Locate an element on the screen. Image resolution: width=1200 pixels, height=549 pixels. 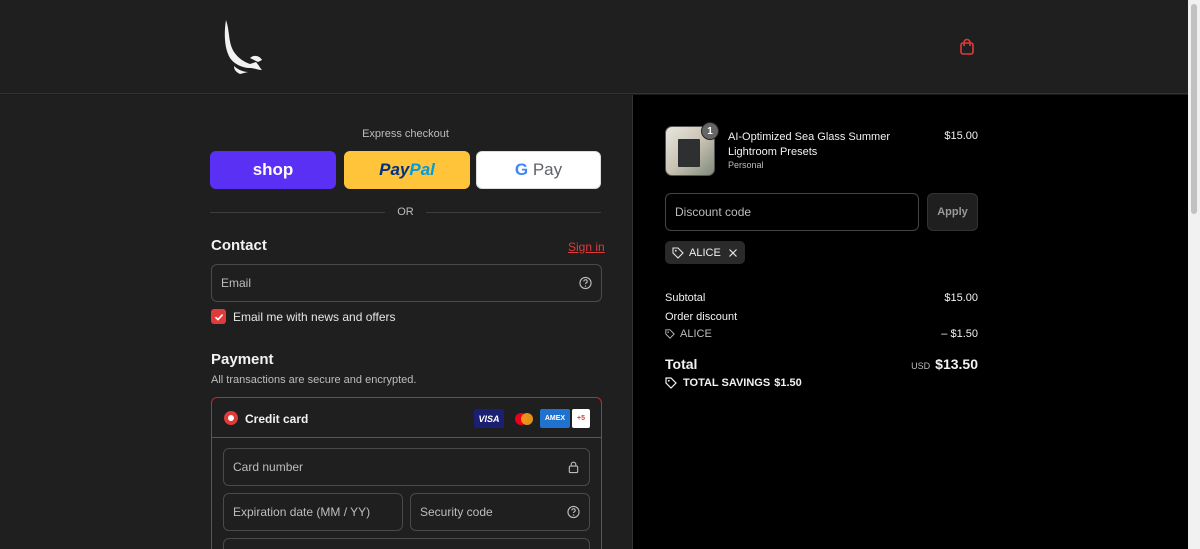
checkmark-icon is located at coordinates (218, 317).